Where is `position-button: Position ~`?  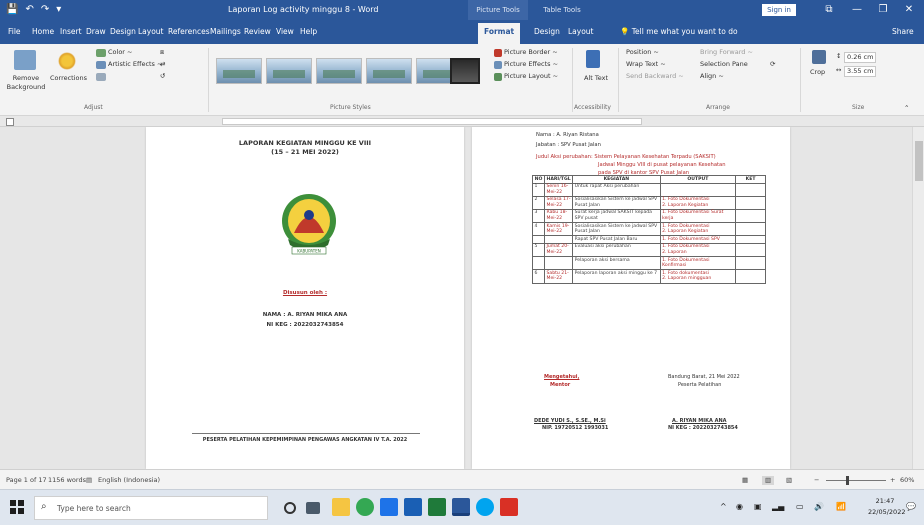
position-button: Position ~ is located at coordinates (642, 52).